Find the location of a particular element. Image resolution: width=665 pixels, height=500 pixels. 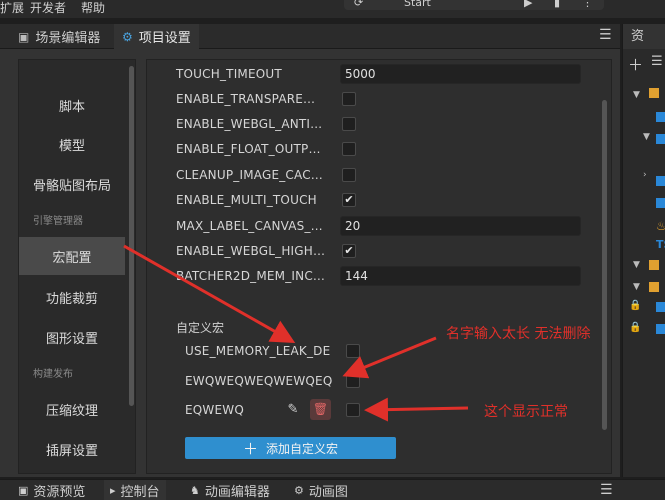

macro-checkbox-enable-transparent is located at coordinates (349, 99).